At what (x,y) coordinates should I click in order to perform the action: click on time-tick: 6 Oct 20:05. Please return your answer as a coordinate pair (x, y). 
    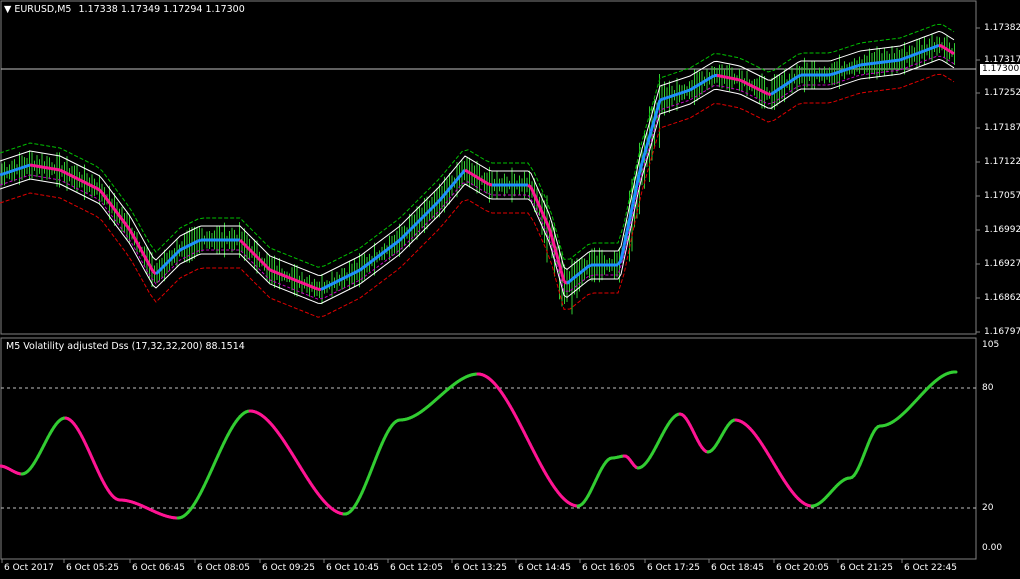
    Looking at the image, I should click on (802, 568).